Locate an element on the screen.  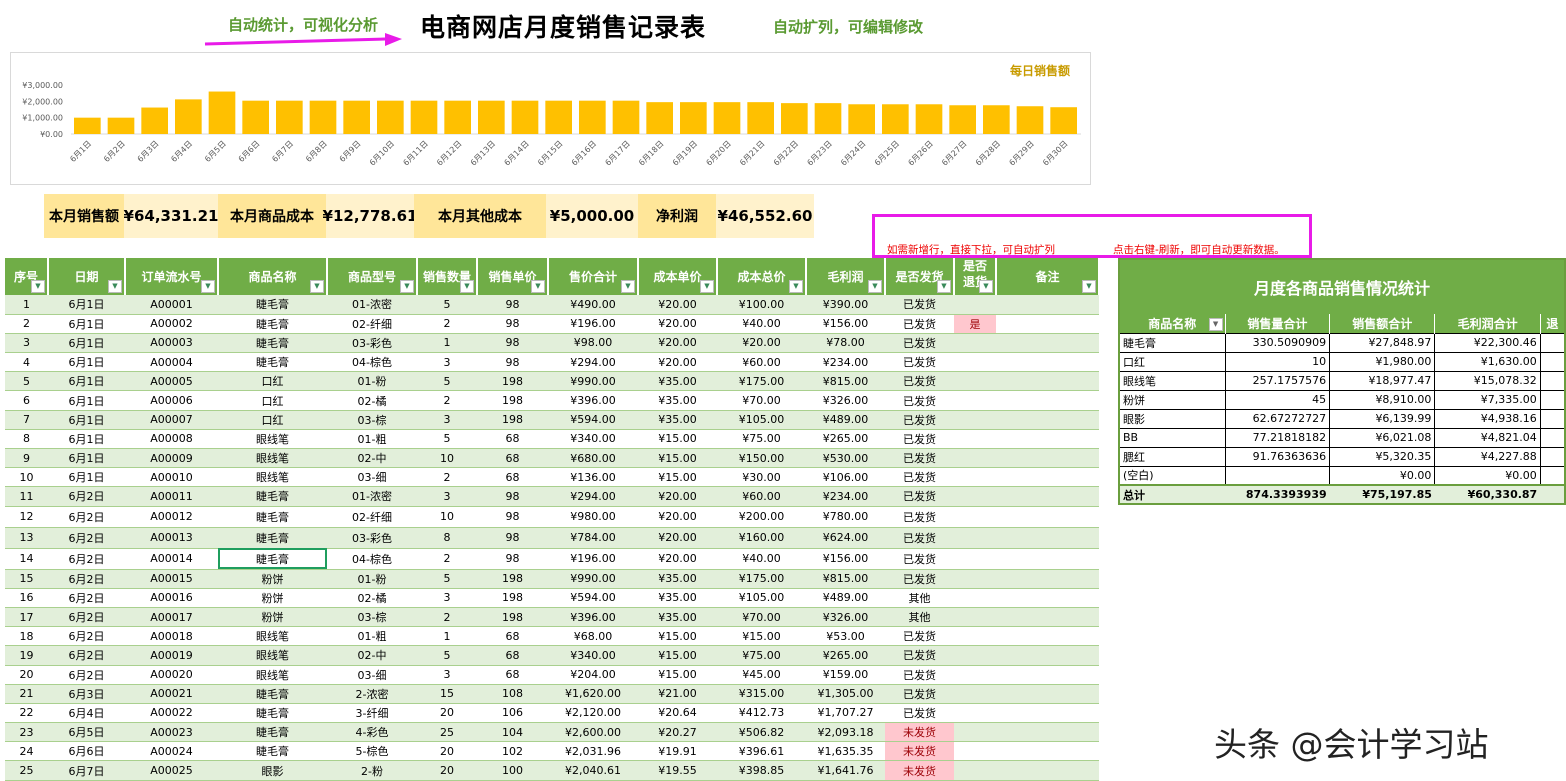
table-cell: ¥1,620.00 is located at coordinates (593, 694).